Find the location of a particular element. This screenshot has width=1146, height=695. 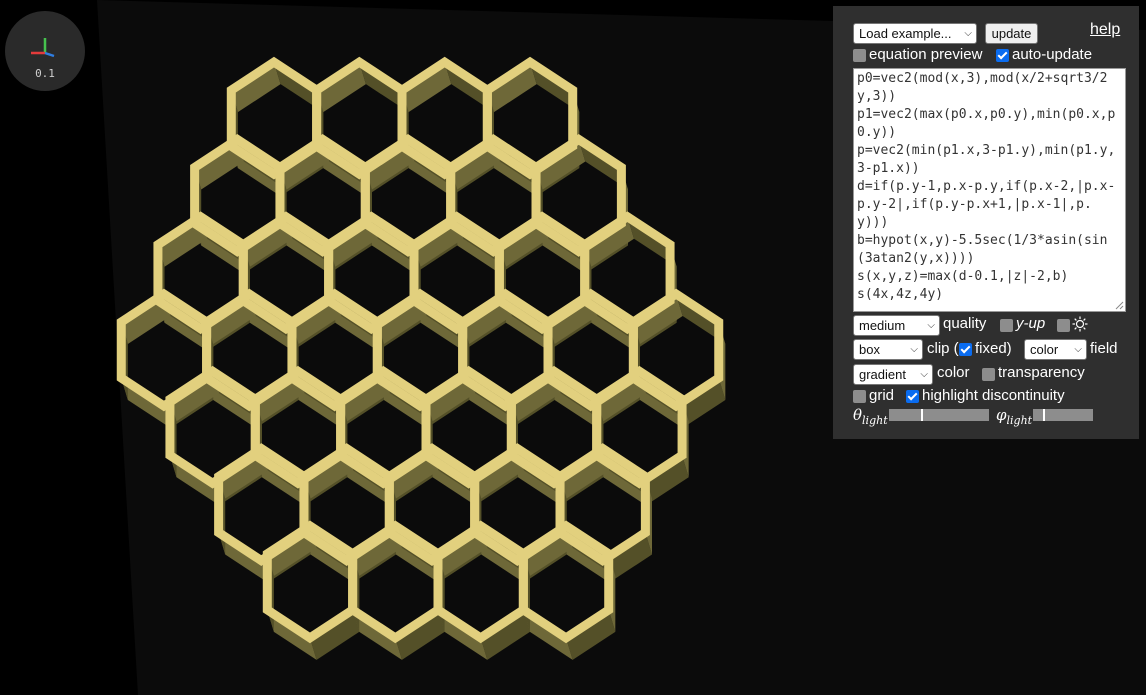

auto-update-checkbox is located at coordinates (1002, 55).